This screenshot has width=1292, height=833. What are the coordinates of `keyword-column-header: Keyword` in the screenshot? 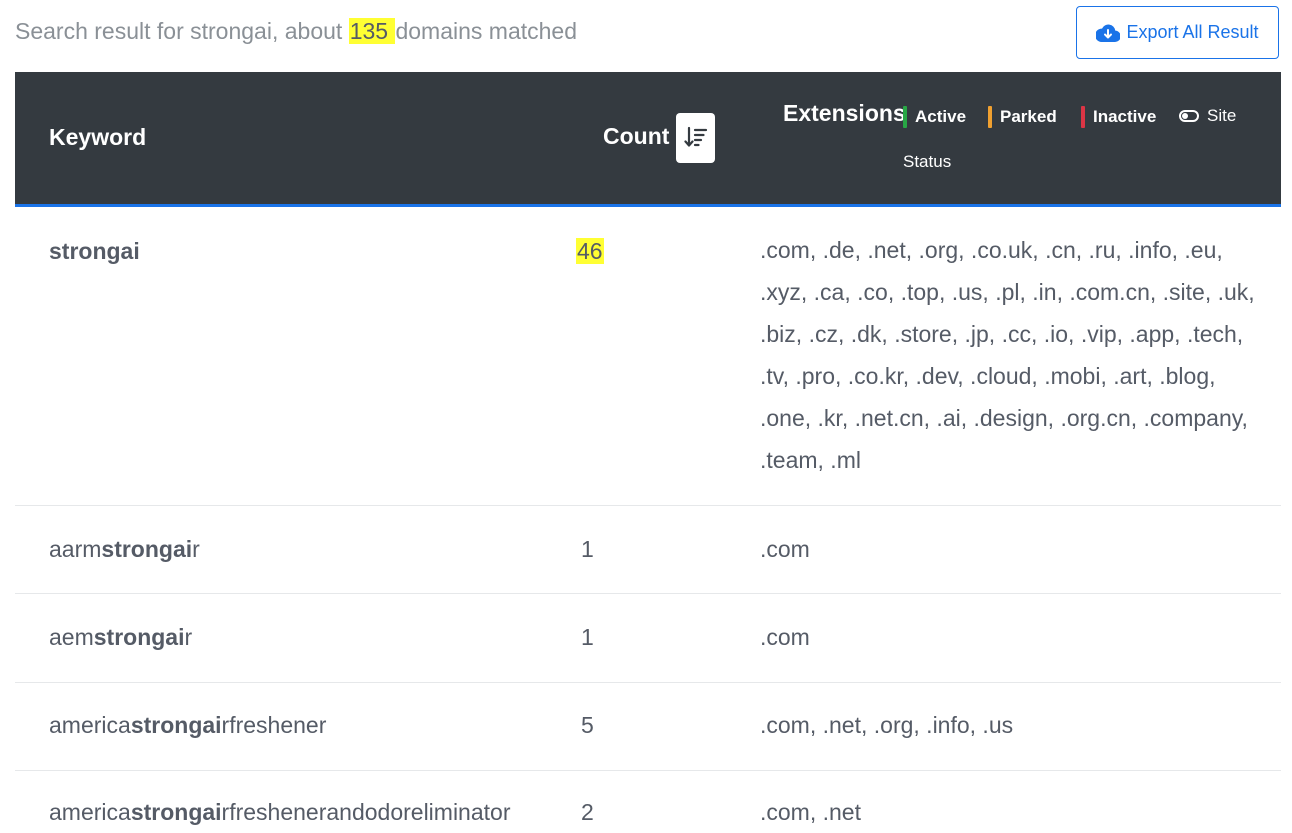 It's located at (98, 137).